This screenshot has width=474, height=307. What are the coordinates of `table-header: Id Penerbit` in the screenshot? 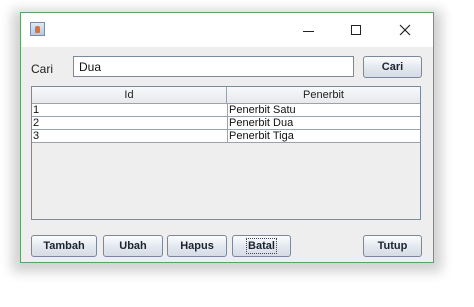 It's located at (226, 95).